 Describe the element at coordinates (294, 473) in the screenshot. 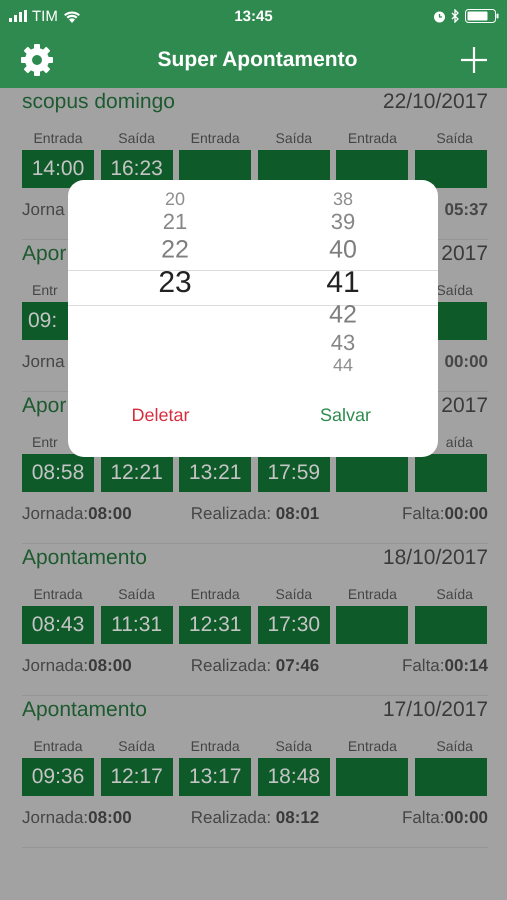

I see `time-field: 17:59` at that location.